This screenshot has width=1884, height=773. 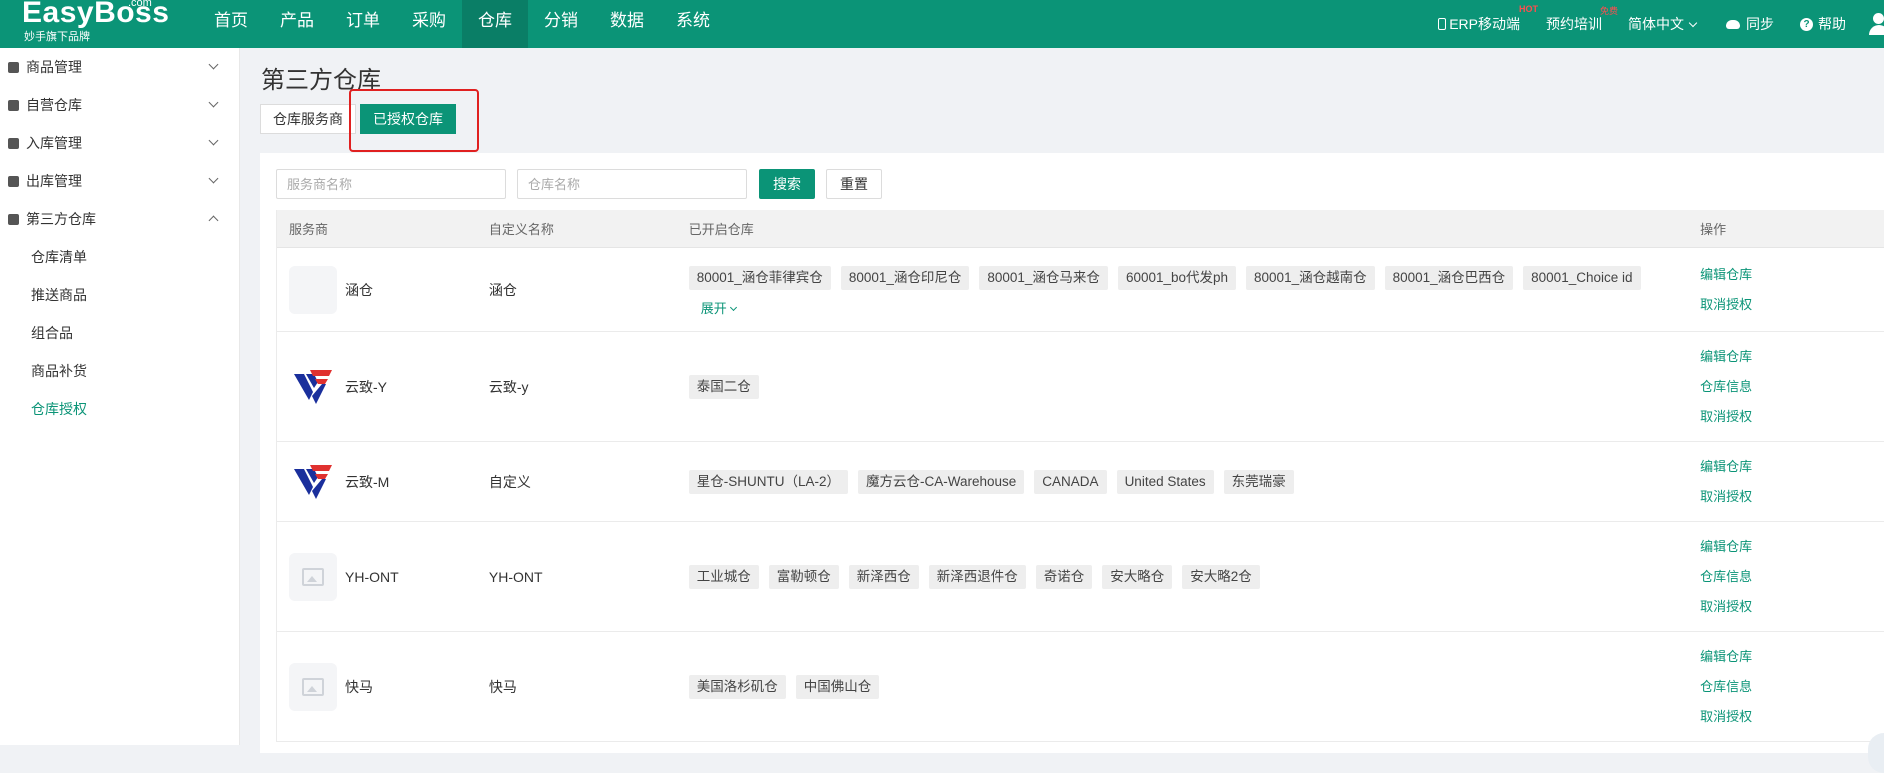 What do you see at coordinates (1656, 24) in the screenshot?
I see `language-label: 简体中文` at bounding box center [1656, 24].